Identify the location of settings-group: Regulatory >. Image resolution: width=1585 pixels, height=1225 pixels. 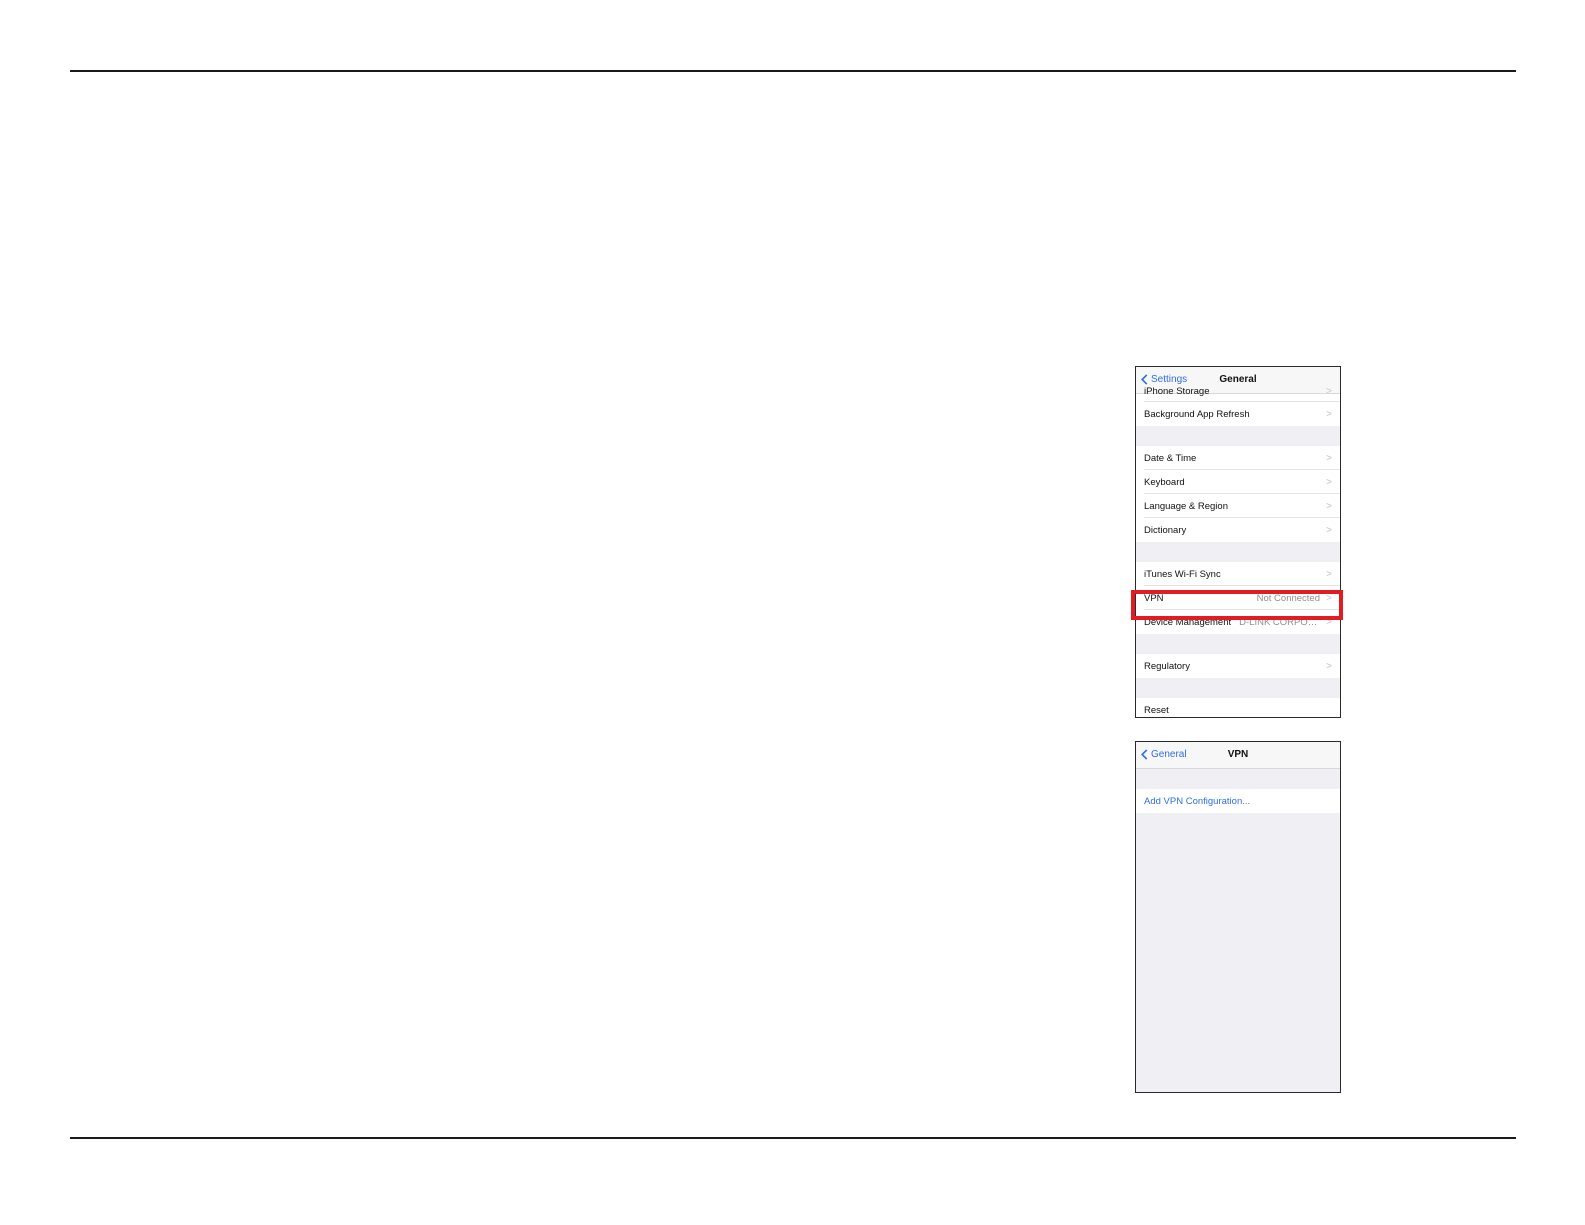
(1238, 666).